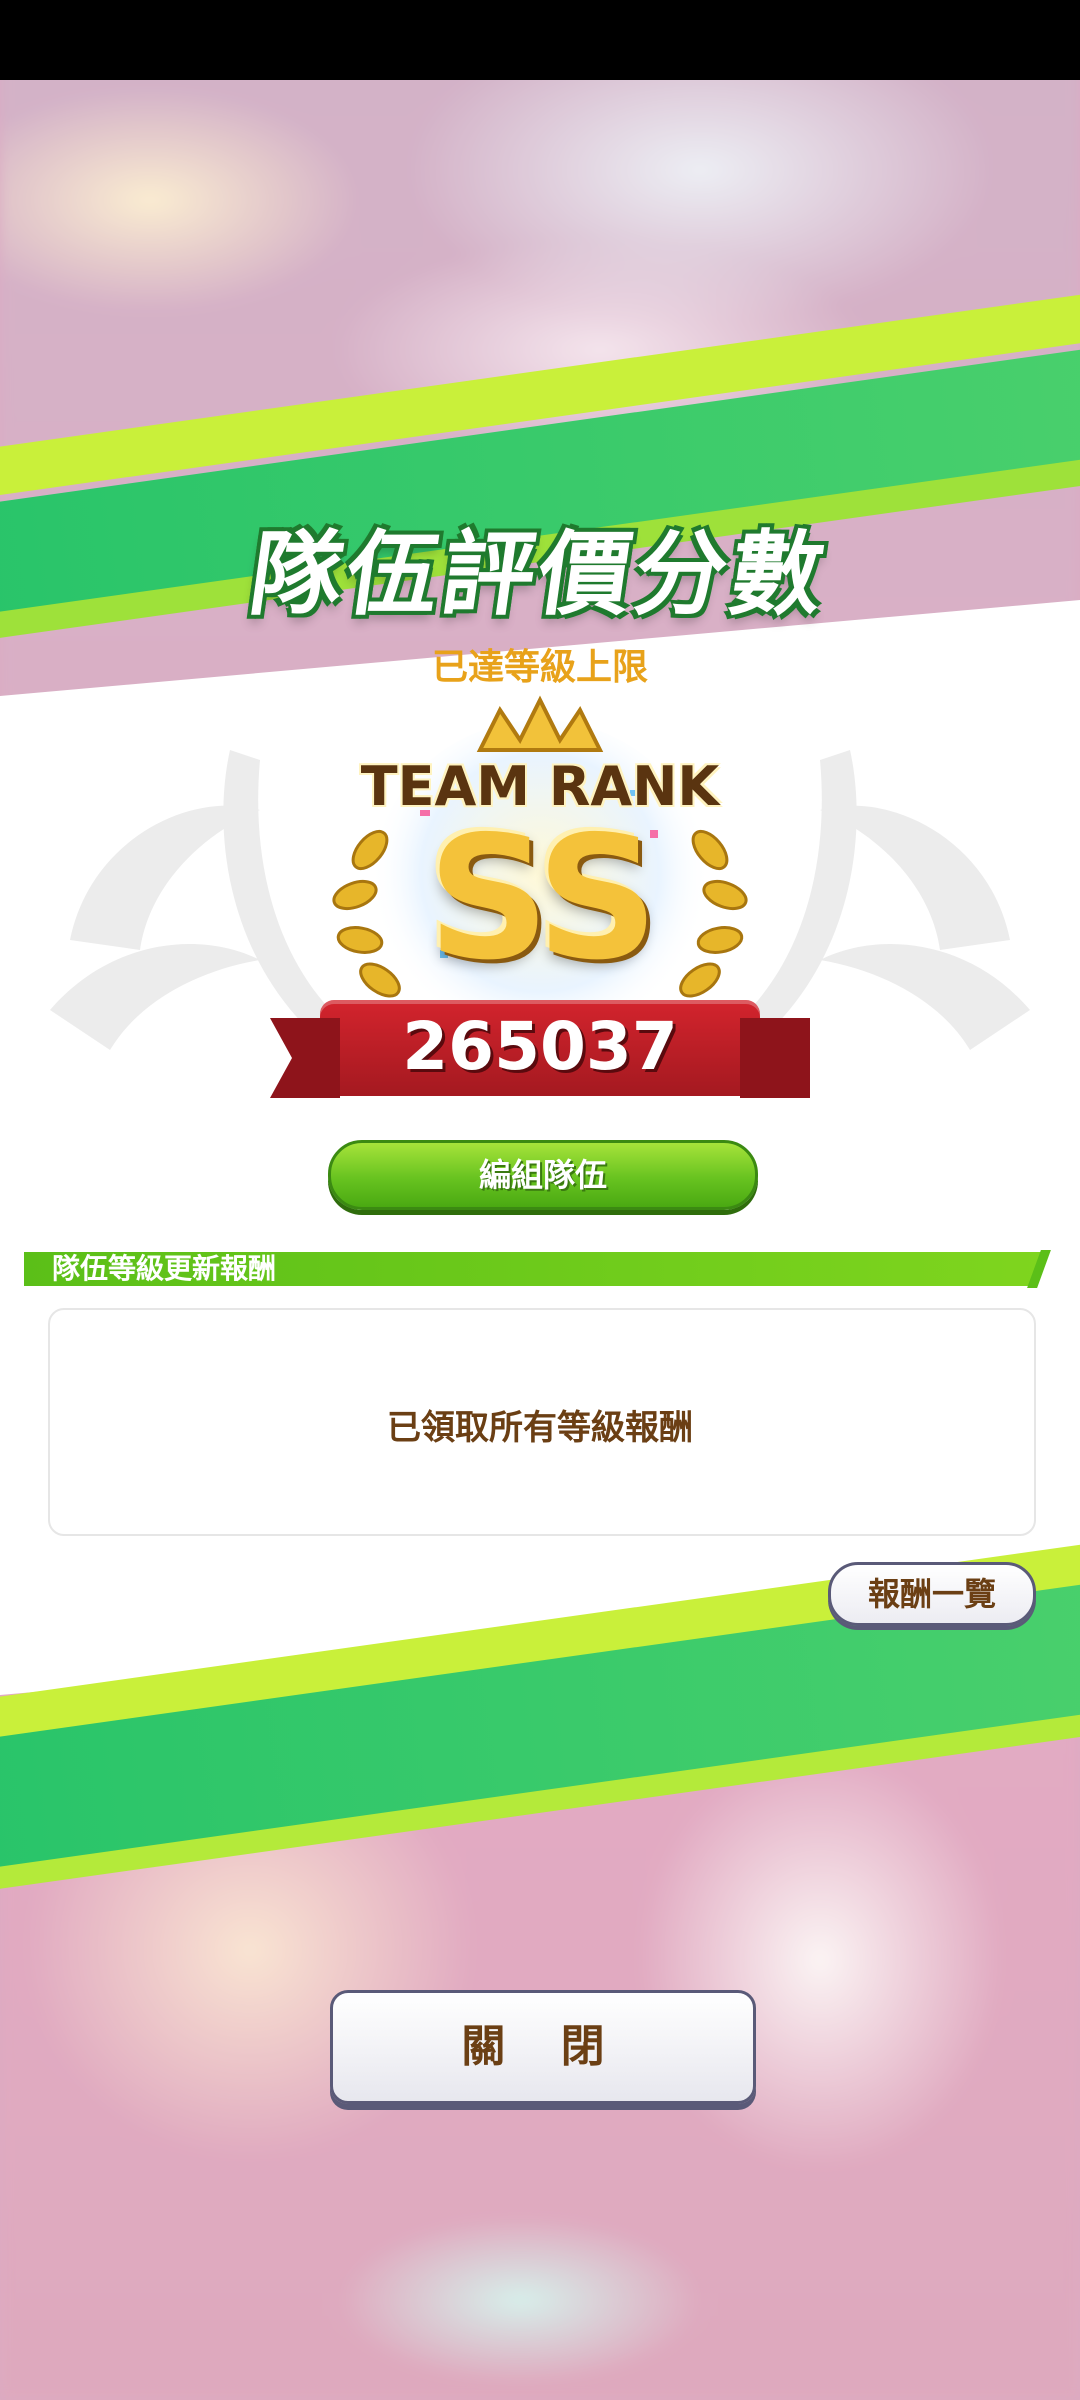 This screenshot has height=2400, width=1080. What do you see at coordinates (542, 899) in the screenshot?
I see `rank-grade: SS` at bounding box center [542, 899].